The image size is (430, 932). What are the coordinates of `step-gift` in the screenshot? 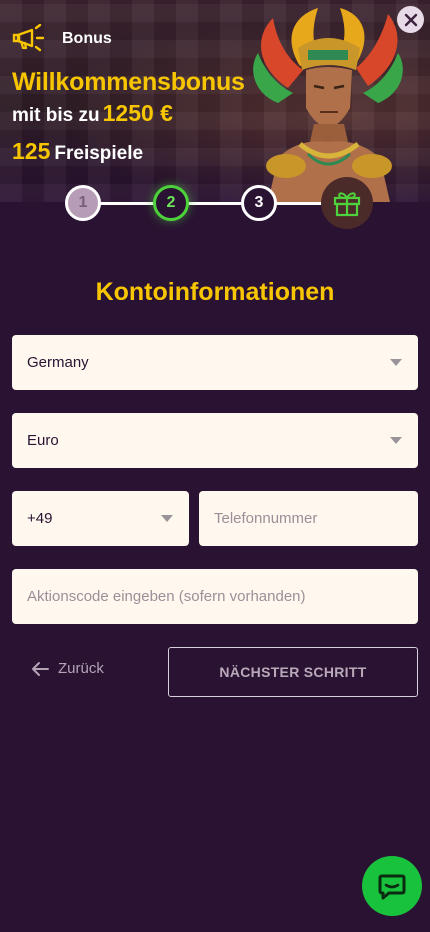 It's located at (347, 203).